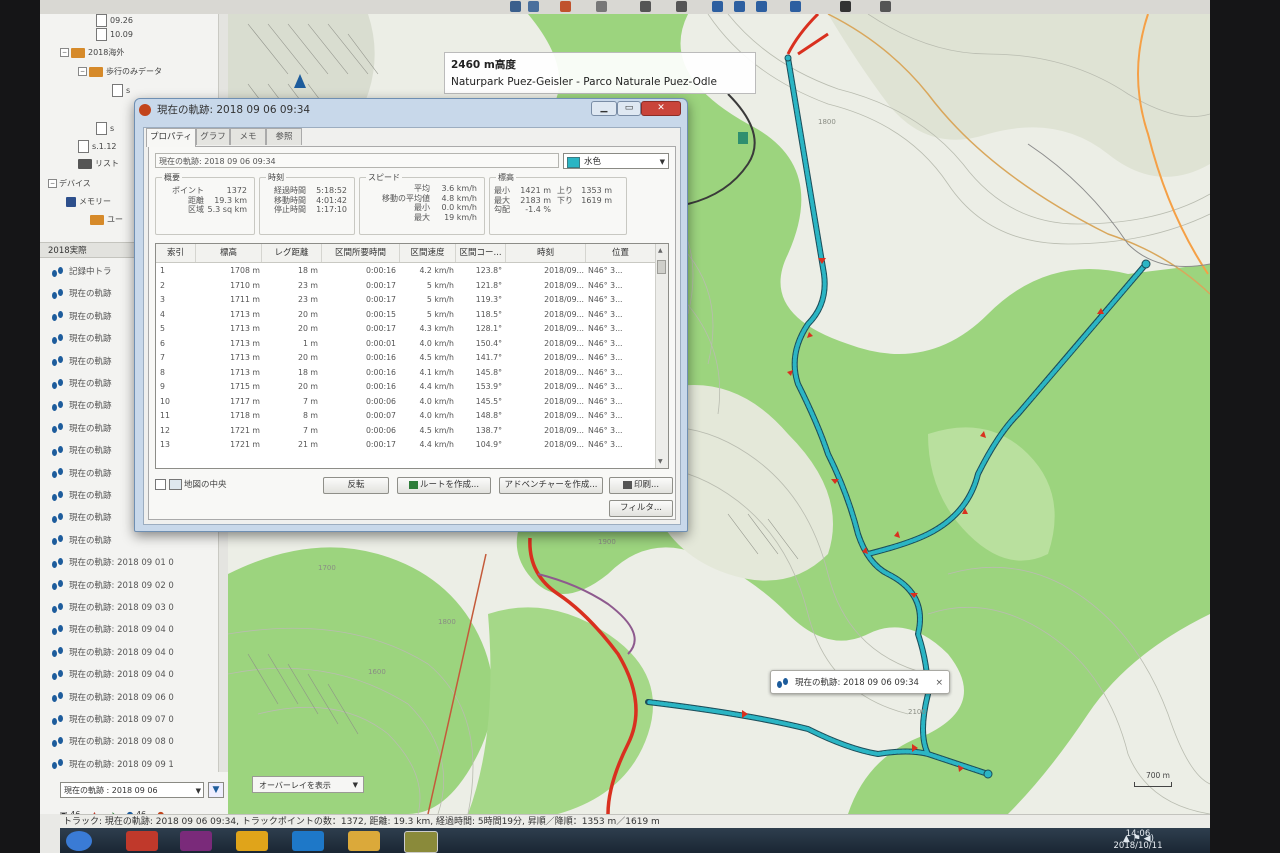 The image size is (1280, 853). Describe the element at coordinates (616, 161) in the screenshot. I see `track-color-select: 水色 ▼` at that location.